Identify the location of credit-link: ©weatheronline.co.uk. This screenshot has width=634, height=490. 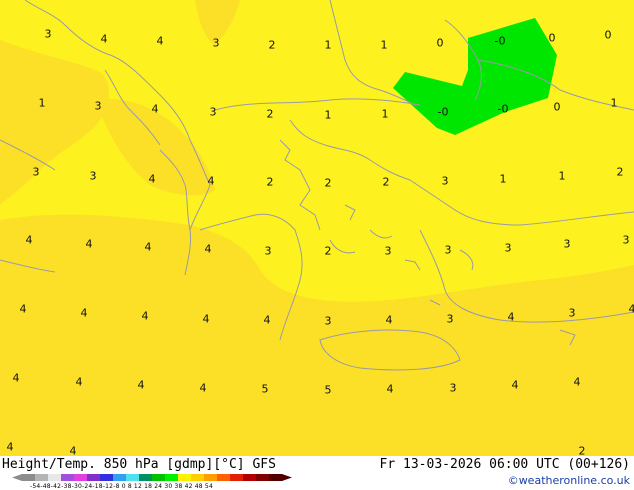
(569, 480).